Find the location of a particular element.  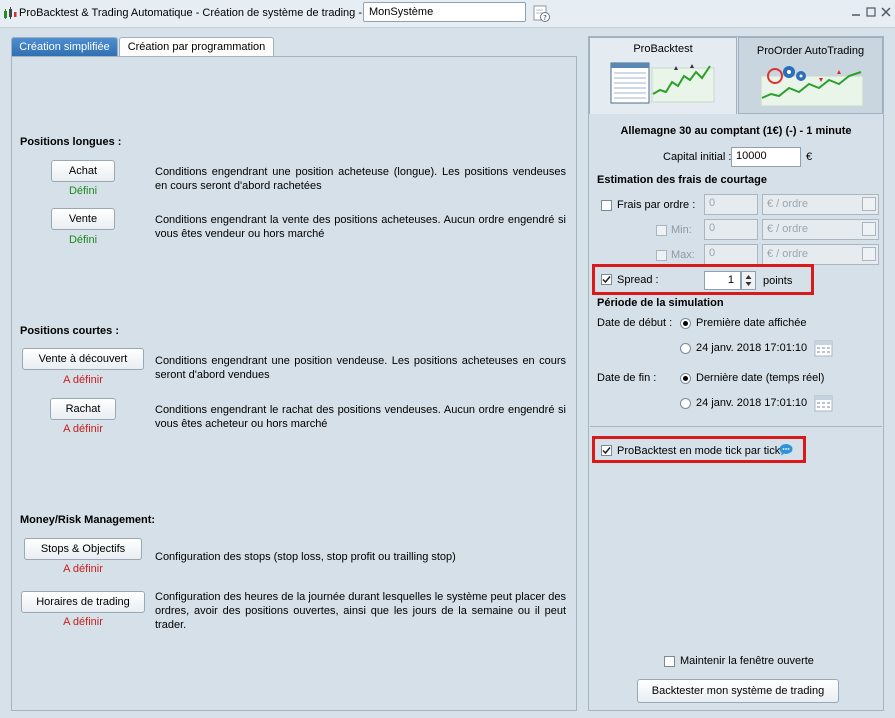

start-custom-date-radio is located at coordinates (685, 348).